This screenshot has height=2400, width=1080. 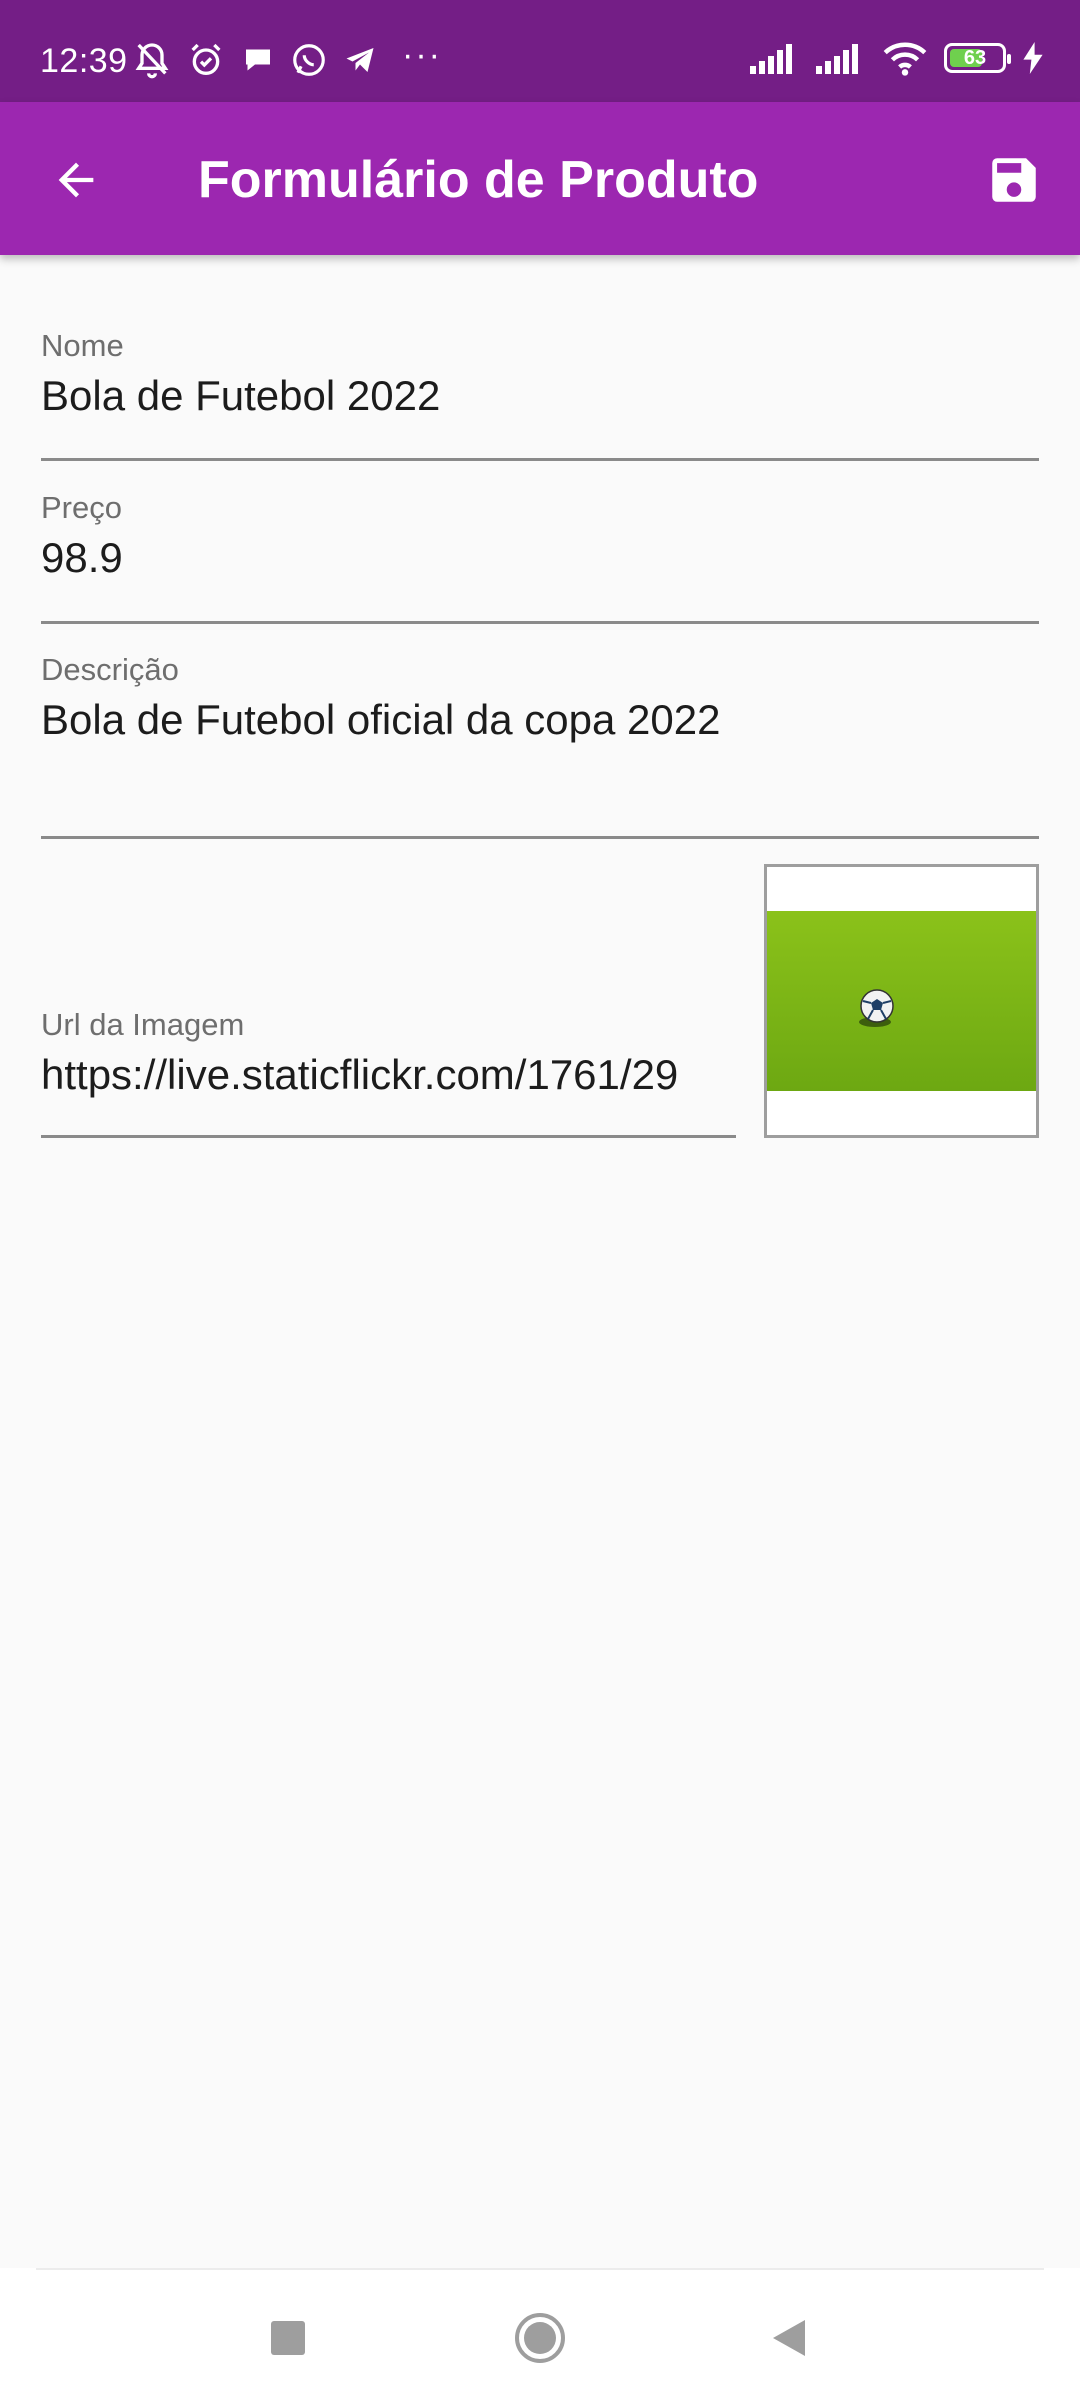 I want to click on whatsapp-icon, so click(x=309, y=60).